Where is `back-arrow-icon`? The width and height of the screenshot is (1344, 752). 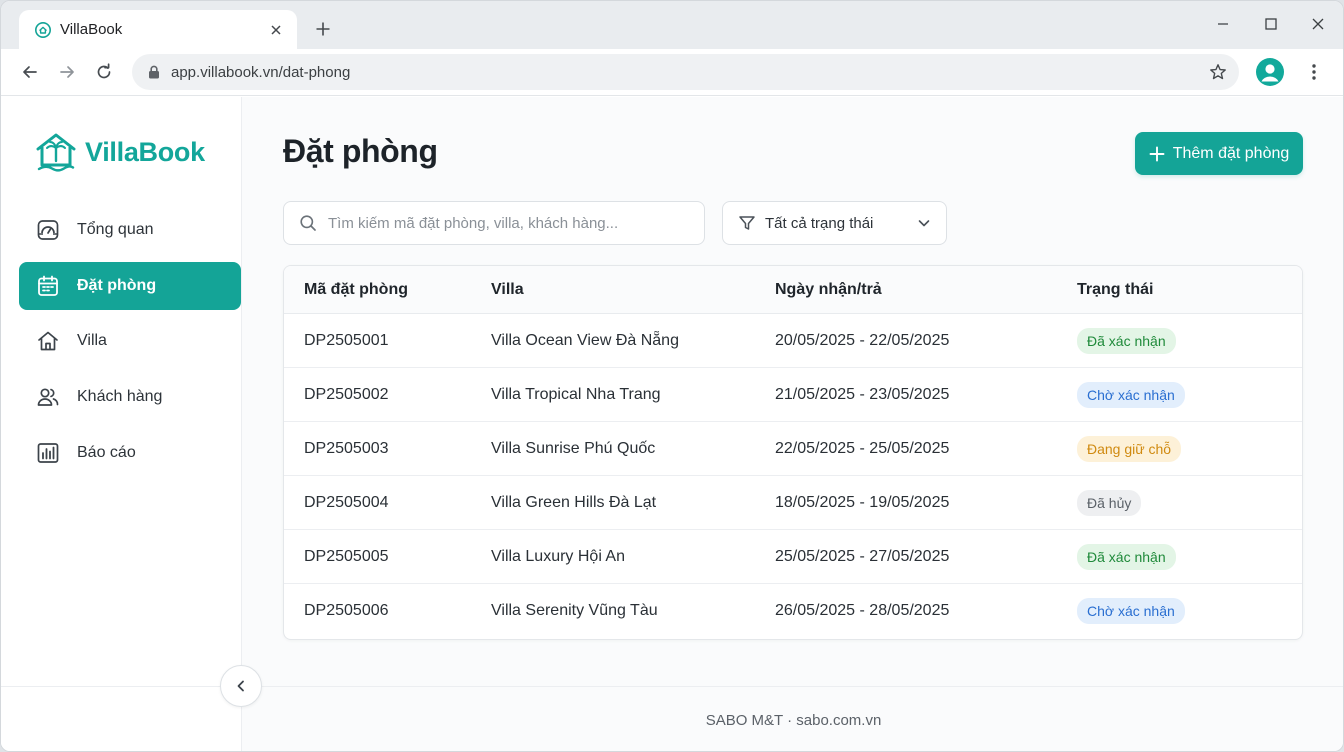
back-arrow-icon is located at coordinates (30, 72).